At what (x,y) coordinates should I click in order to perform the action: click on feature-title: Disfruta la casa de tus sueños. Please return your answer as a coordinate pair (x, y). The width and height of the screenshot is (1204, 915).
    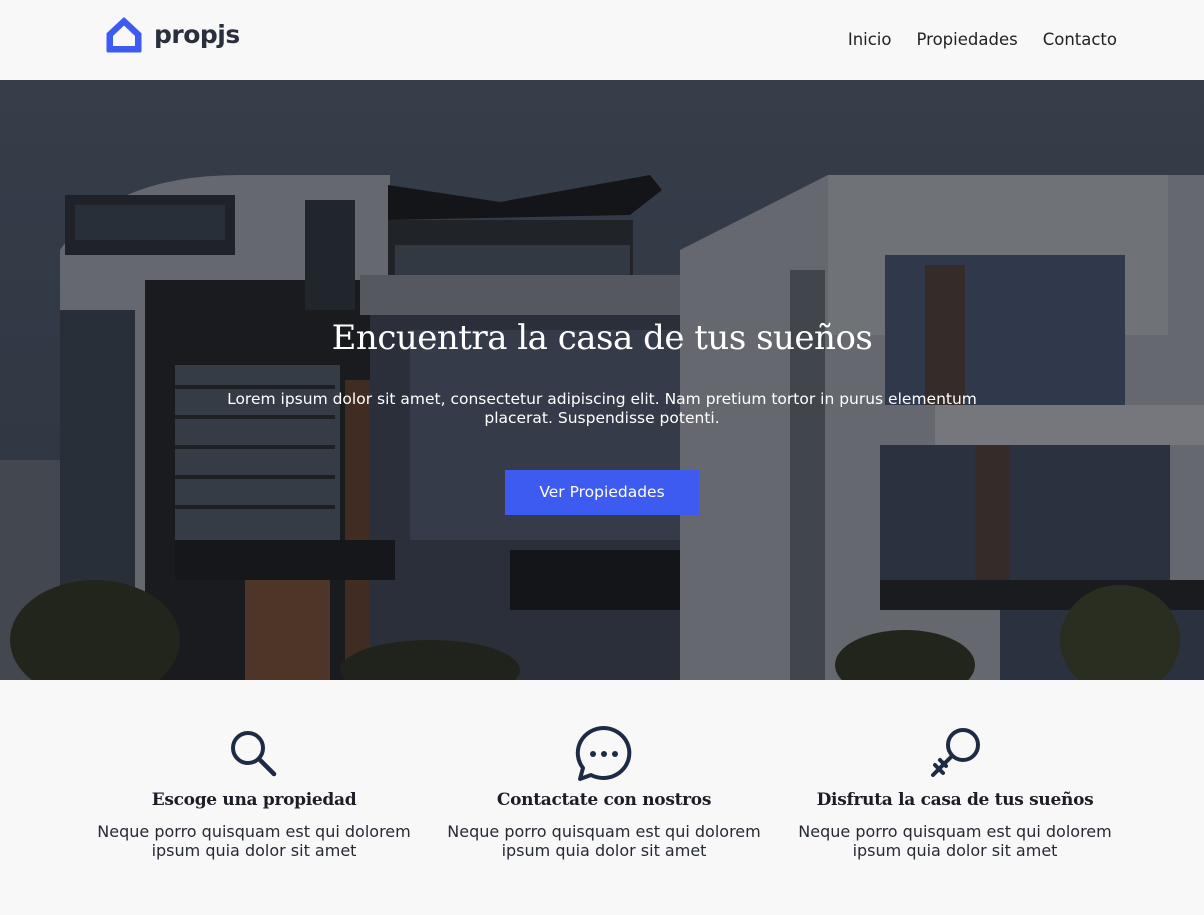
    Looking at the image, I should click on (955, 800).